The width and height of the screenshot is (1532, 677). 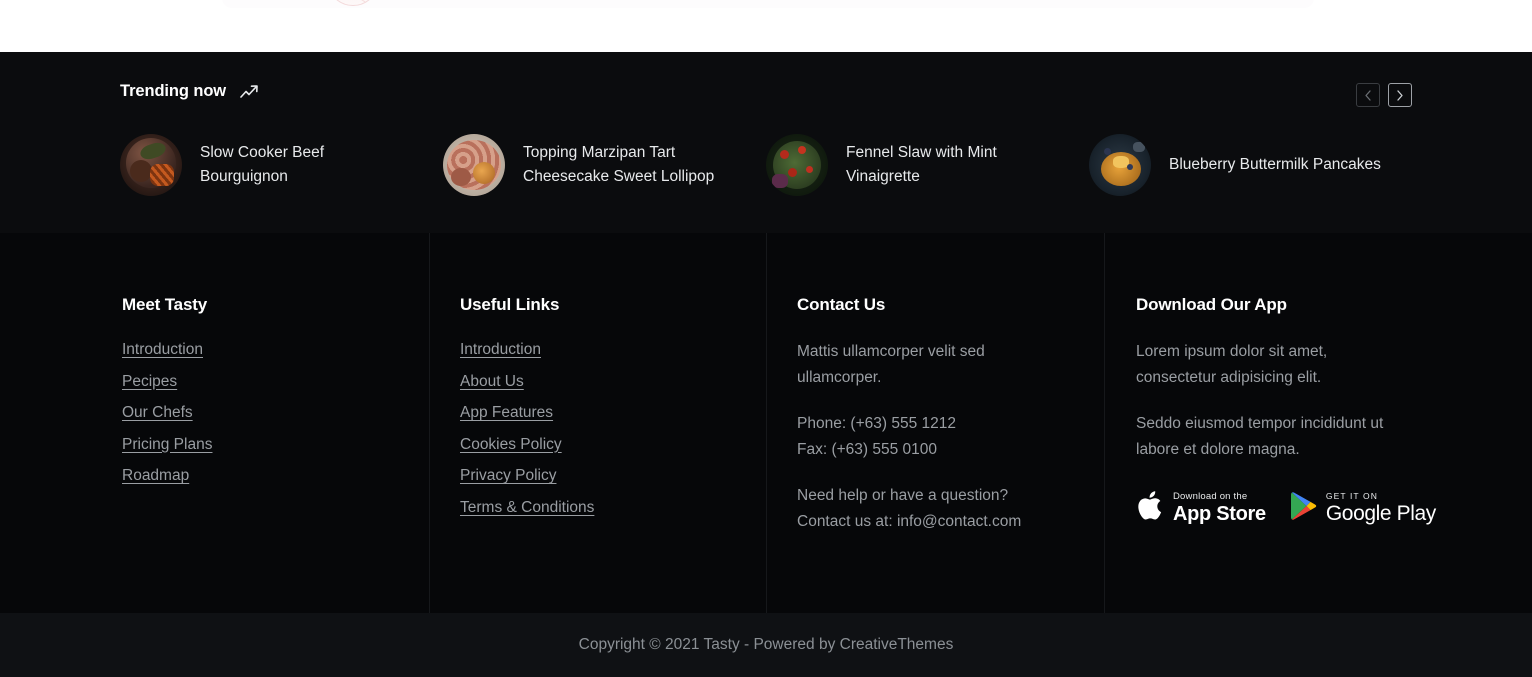 I want to click on carousel-next-button, so click(x=1400, y=95).